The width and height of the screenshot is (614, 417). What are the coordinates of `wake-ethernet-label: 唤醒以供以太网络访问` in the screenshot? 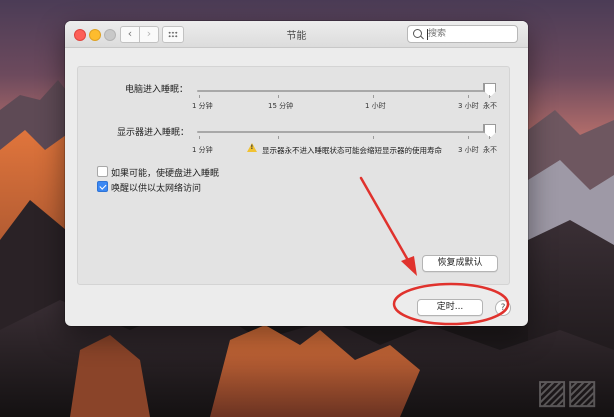 It's located at (156, 189).